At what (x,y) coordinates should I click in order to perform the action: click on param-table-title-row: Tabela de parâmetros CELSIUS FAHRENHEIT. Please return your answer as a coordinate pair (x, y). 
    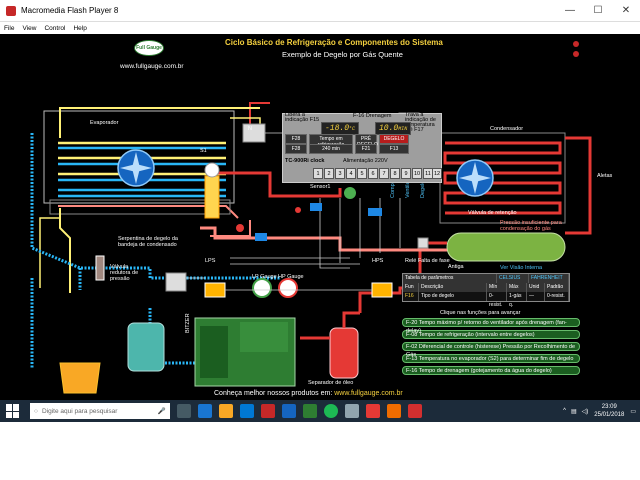
    Looking at the image, I should click on (486, 278).